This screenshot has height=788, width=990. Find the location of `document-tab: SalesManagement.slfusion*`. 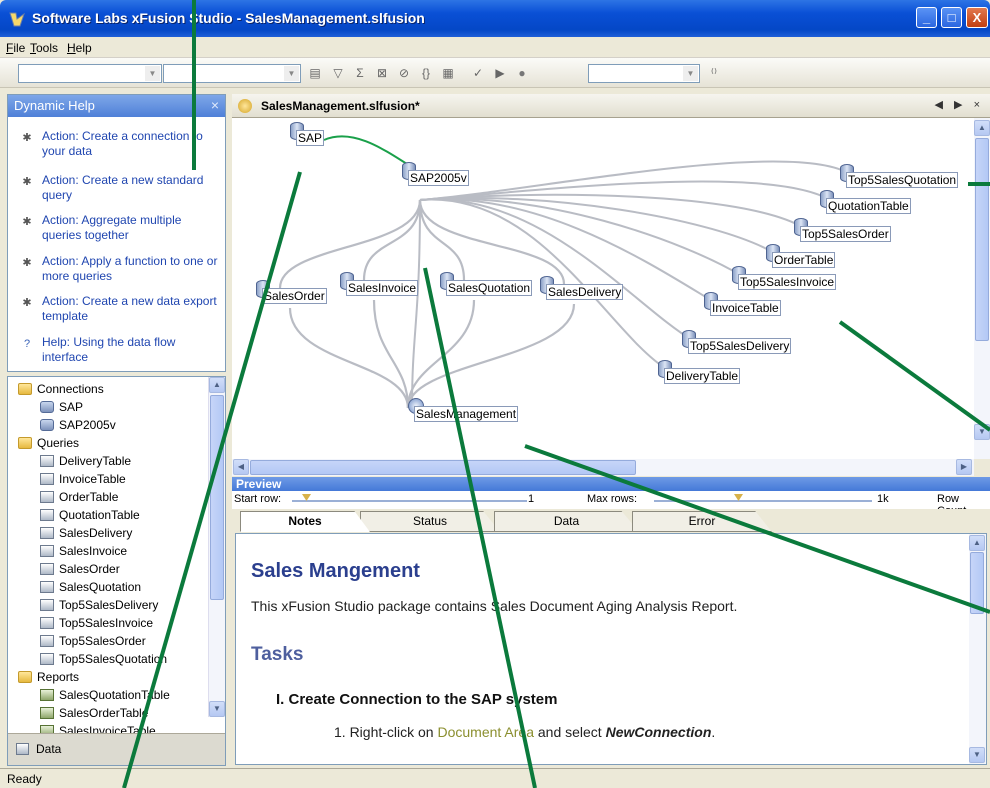

document-tab: SalesManagement.slfusion* is located at coordinates (340, 106).